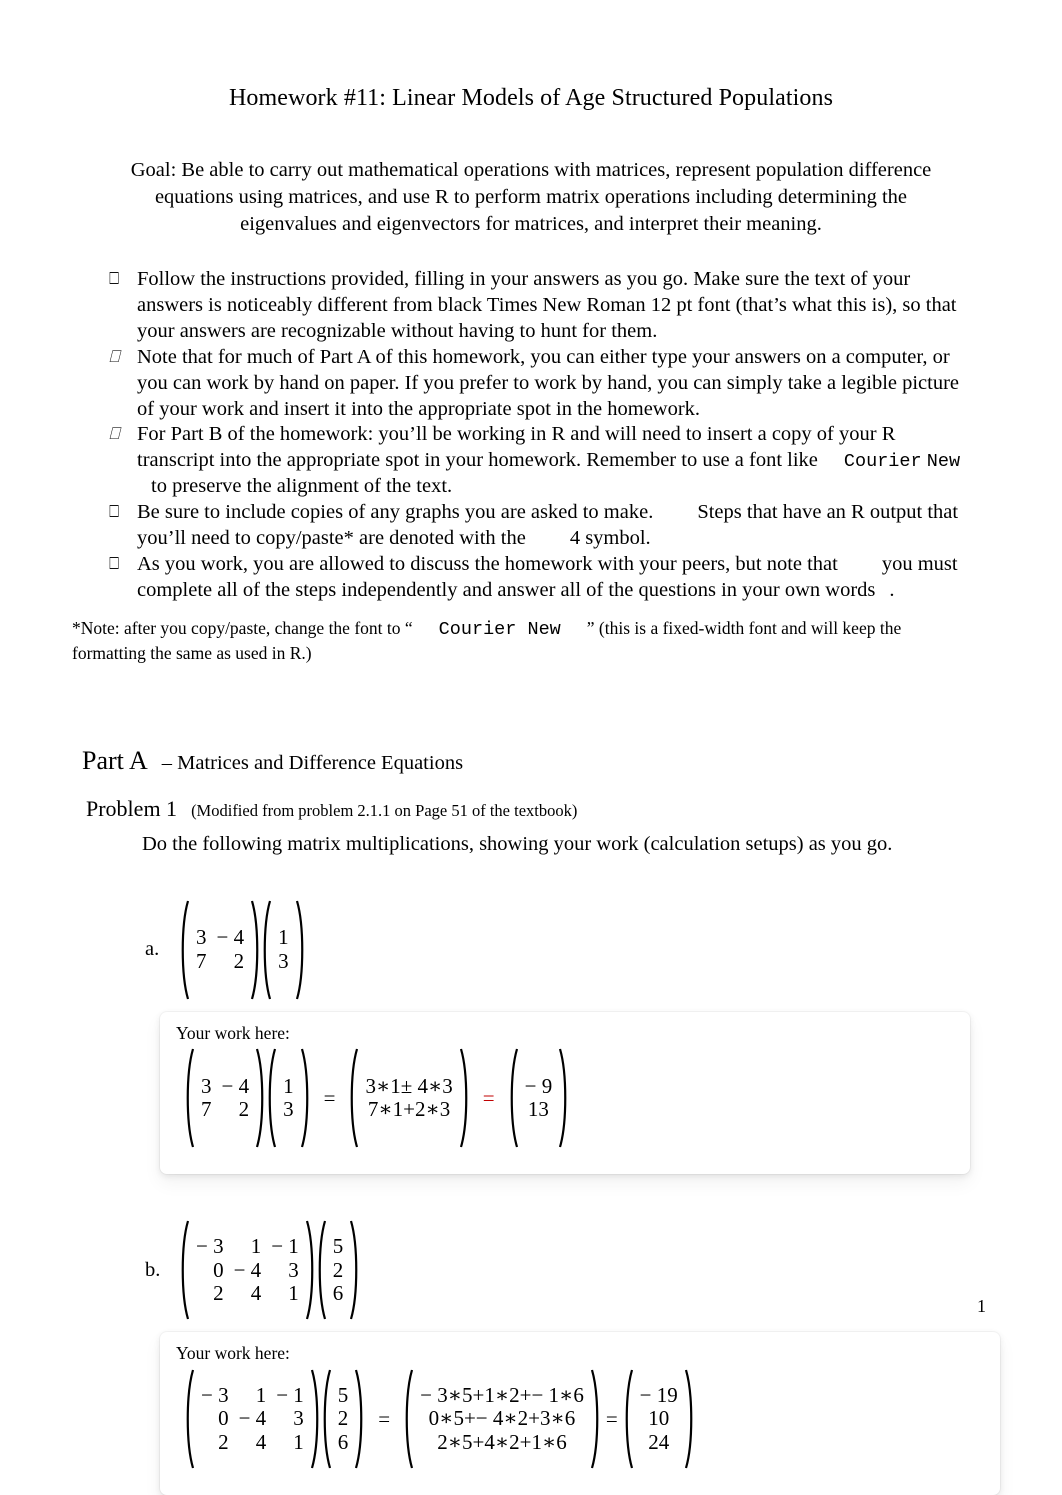  I want to click on vector-b-3x1: 5 2 6, so click(338, 1270).